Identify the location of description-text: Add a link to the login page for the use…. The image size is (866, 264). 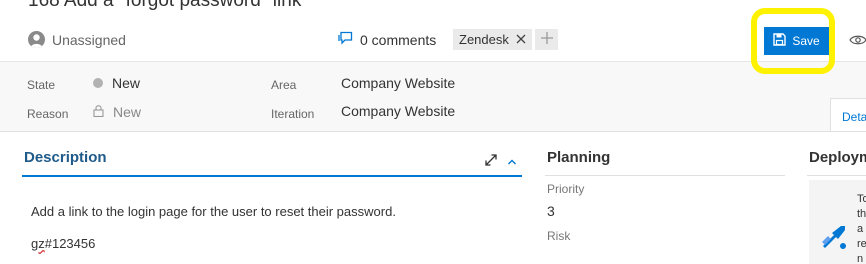
(213, 211).